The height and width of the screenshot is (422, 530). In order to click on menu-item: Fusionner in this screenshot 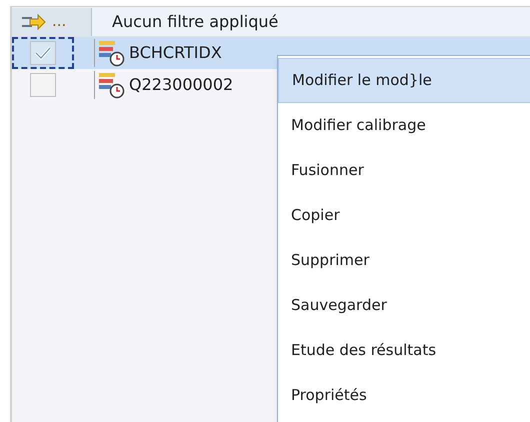, I will do `click(404, 170)`.